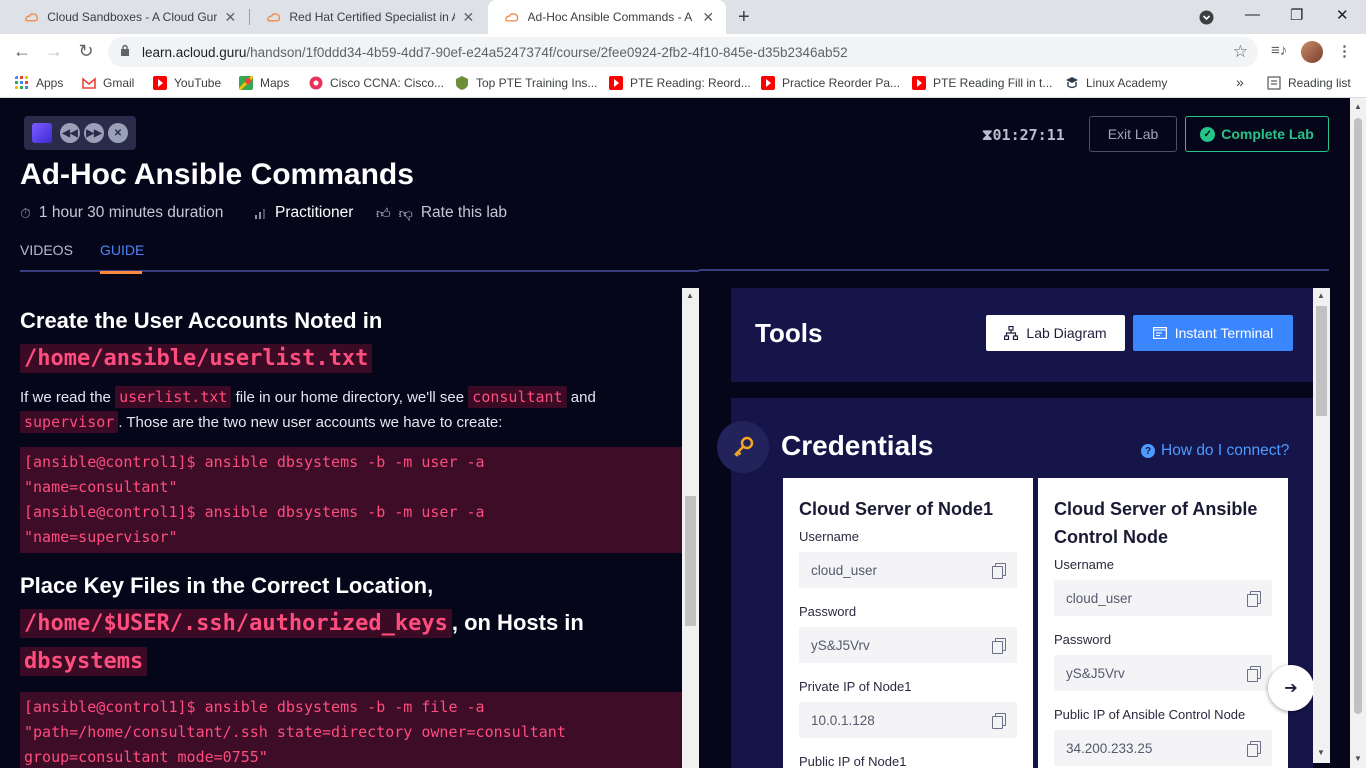 This screenshot has width=1366, height=768. What do you see at coordinates (1309, 83) in the screenshot?
I see `reading-list-button: Reading list` at bounding box center [1309, 83].